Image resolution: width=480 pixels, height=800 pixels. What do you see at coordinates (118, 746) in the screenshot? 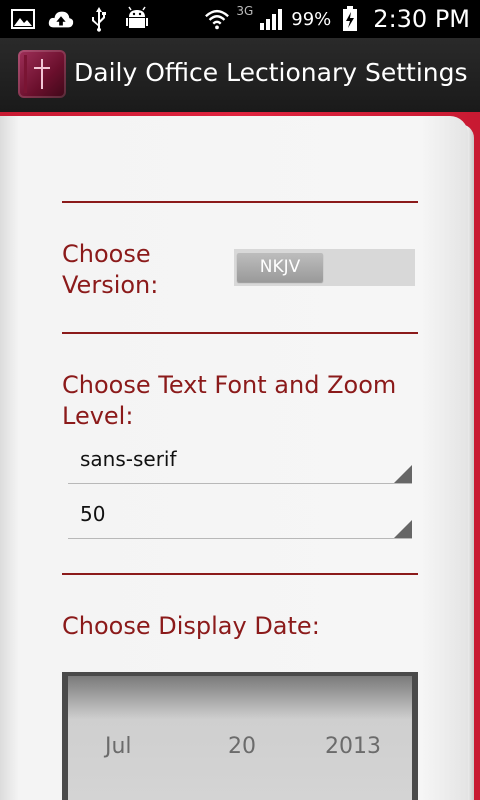
I see `date-month: Jul` at bounding box center [118, 746].